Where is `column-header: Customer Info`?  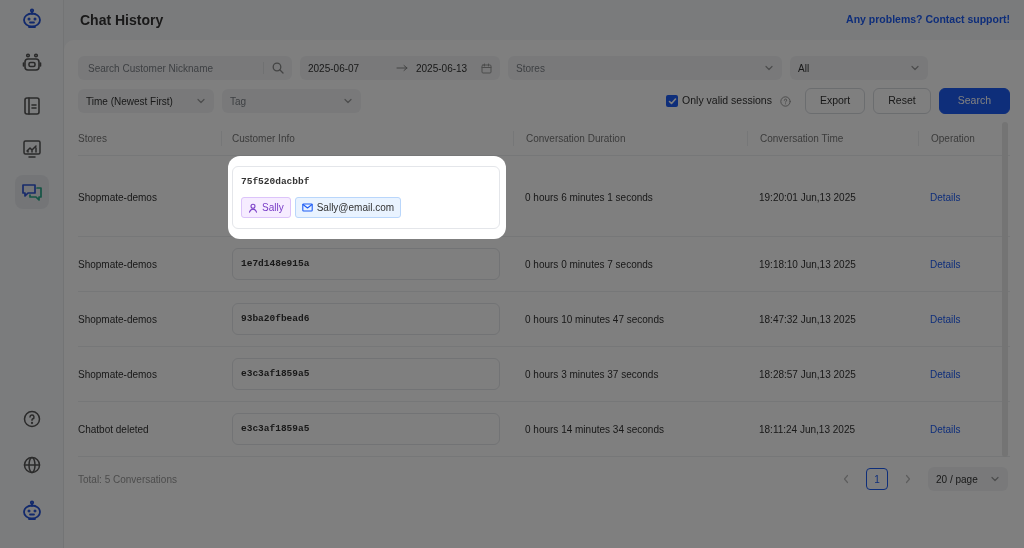 column-header: Customer Info is located at coordinates (263, 138).